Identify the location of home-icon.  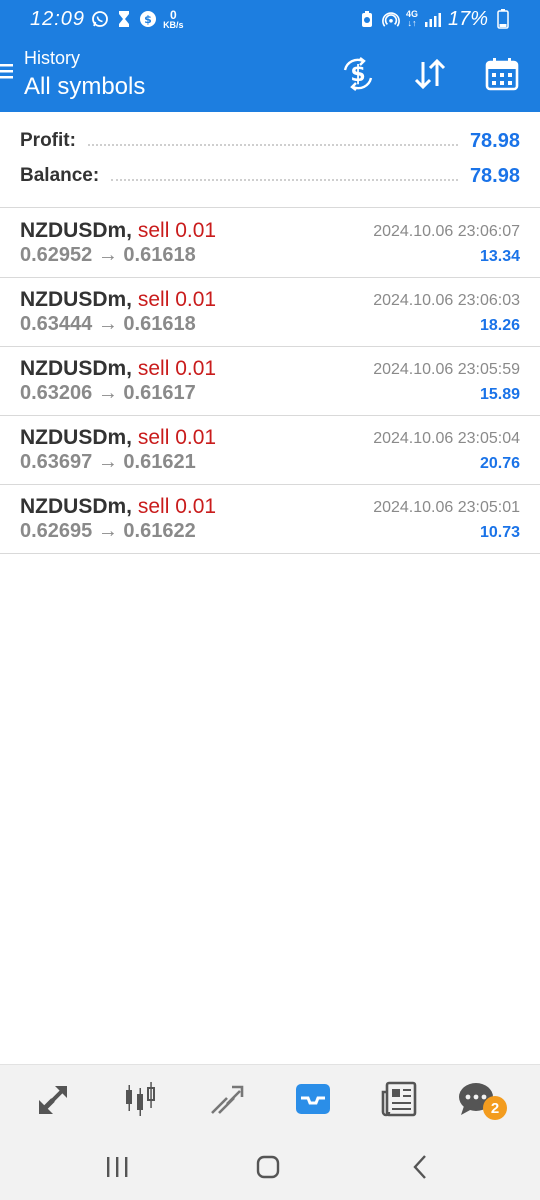
(268, 1167).